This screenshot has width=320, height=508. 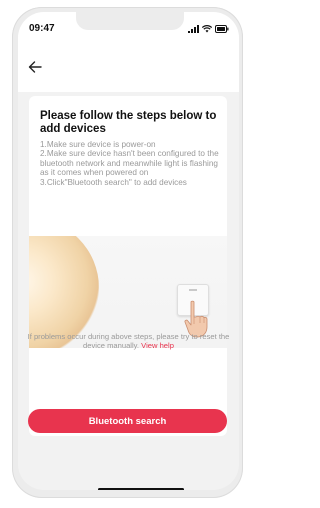 I want to click on step-item: 3.Click"Bluetooth search" to add devices, so click(x=113, y=182).